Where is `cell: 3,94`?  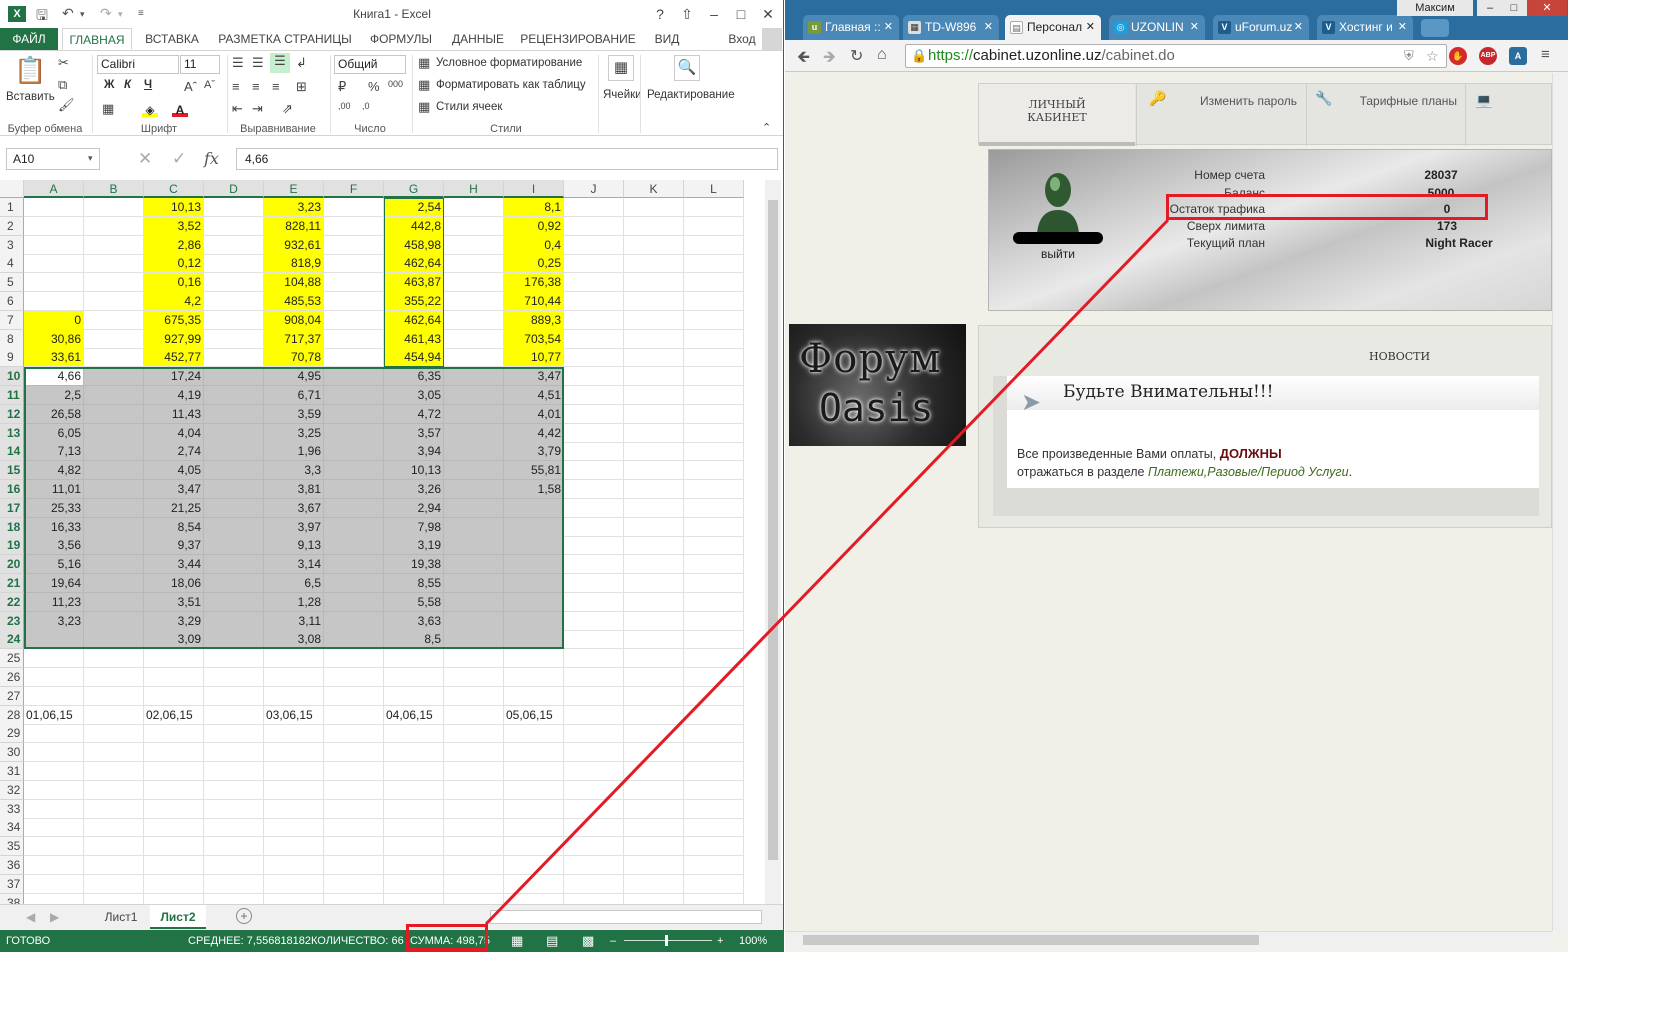
cell: 3,94 is located at coordinates (414, 452).